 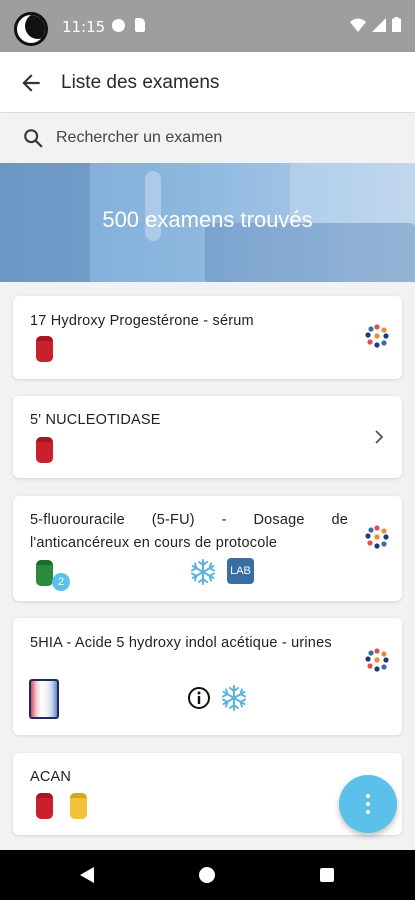 I want to click on green-tube-icon, so click(x=44, y=573).